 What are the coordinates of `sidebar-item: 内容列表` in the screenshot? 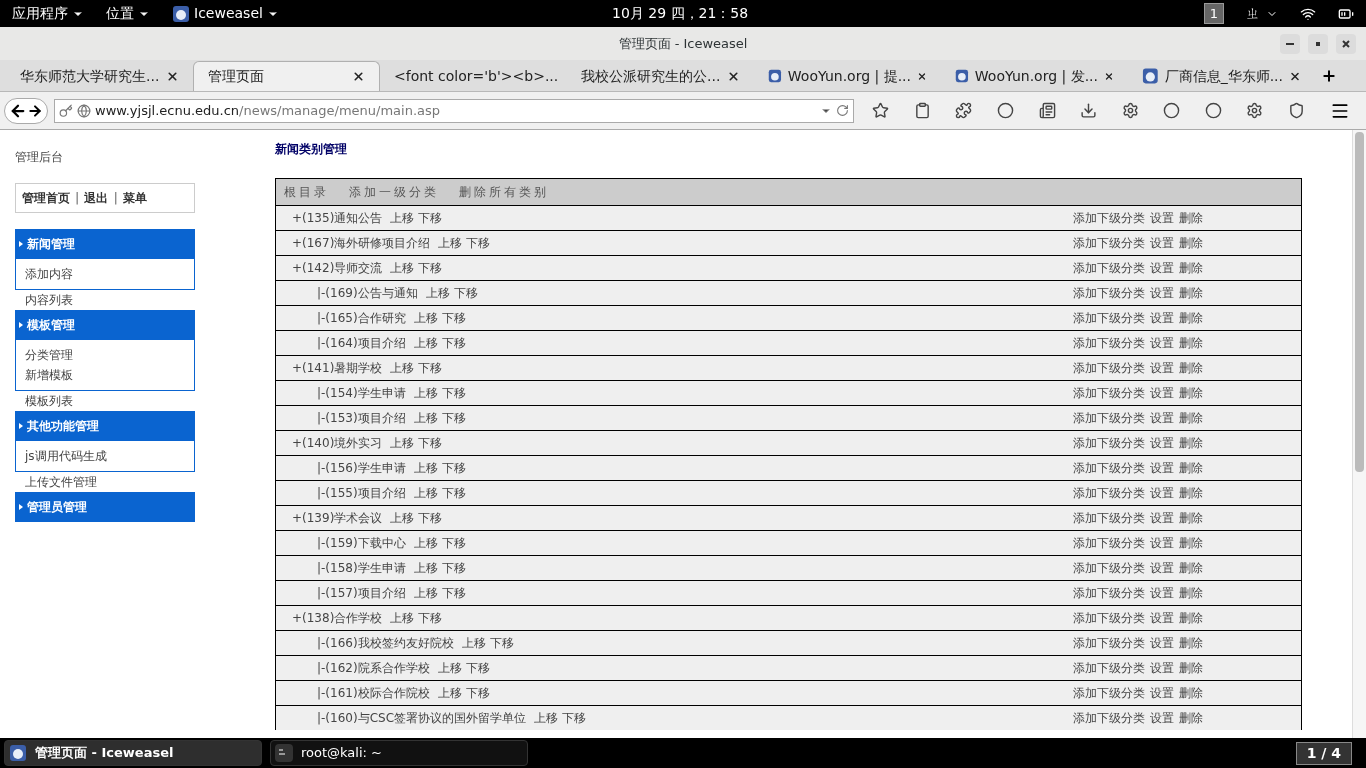 It's located at (105, 300).